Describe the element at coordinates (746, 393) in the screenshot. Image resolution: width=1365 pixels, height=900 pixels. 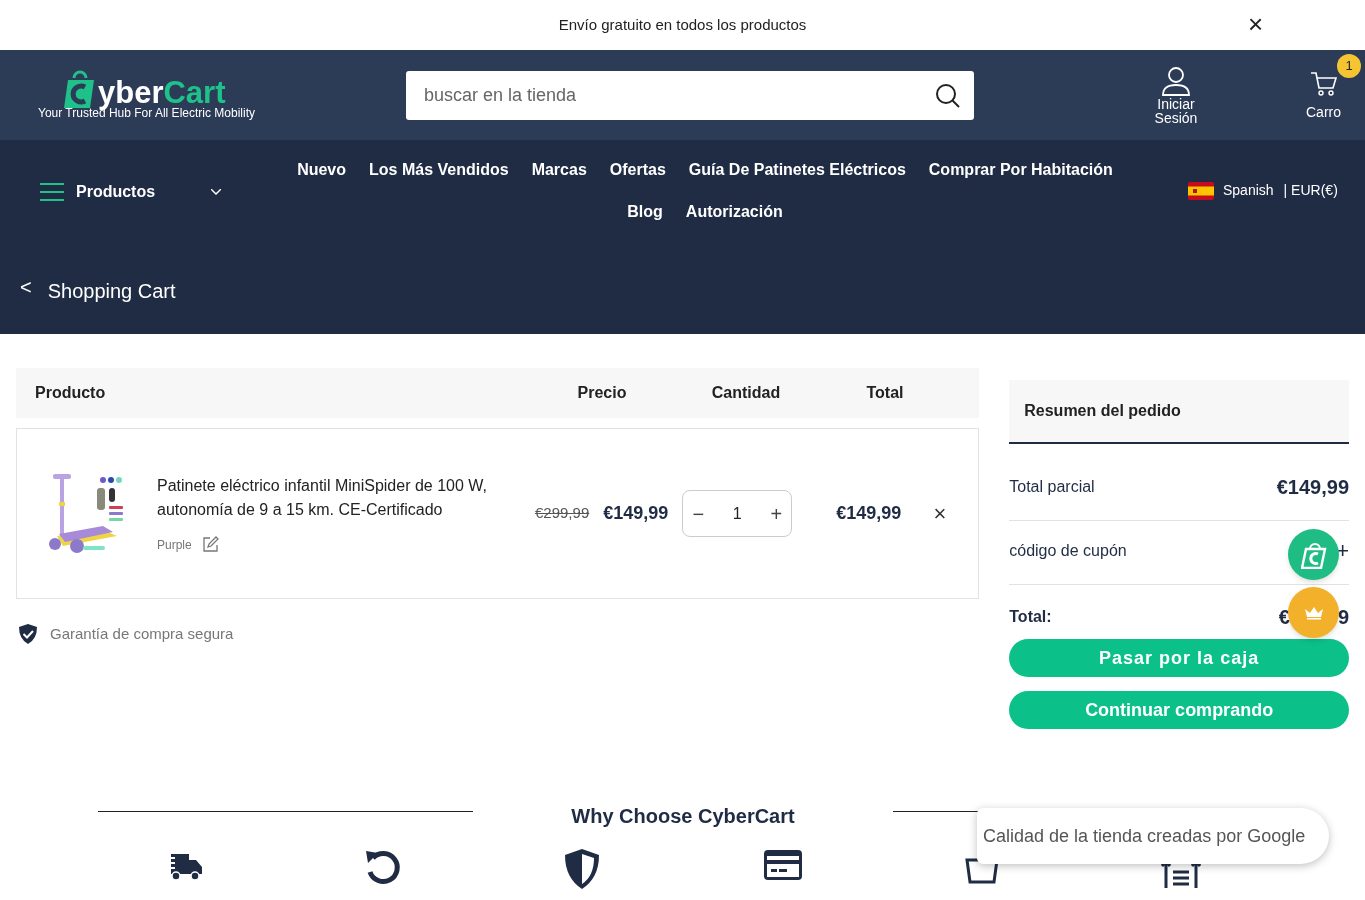
I see `column-header: Cantidad` at that location.